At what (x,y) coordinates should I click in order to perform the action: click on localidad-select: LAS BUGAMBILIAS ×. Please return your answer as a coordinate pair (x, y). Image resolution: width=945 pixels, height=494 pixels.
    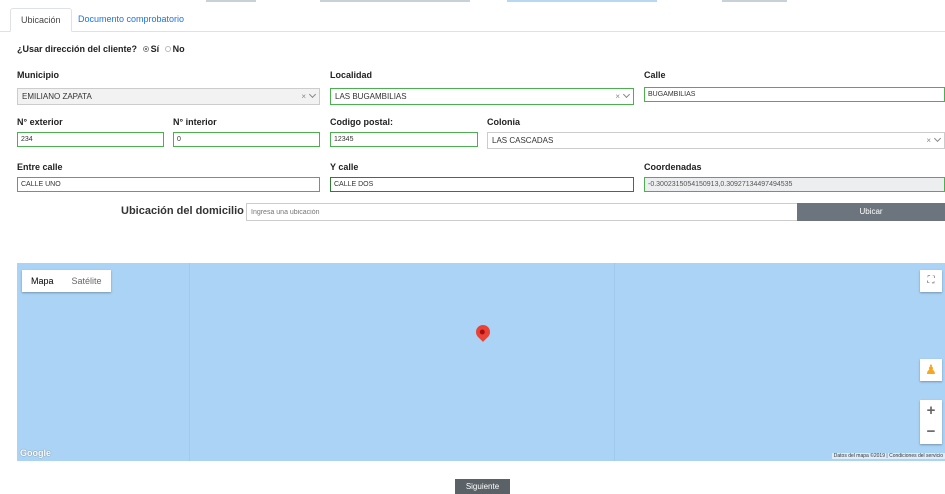
    Looking at the image, I should click on (482, 96).